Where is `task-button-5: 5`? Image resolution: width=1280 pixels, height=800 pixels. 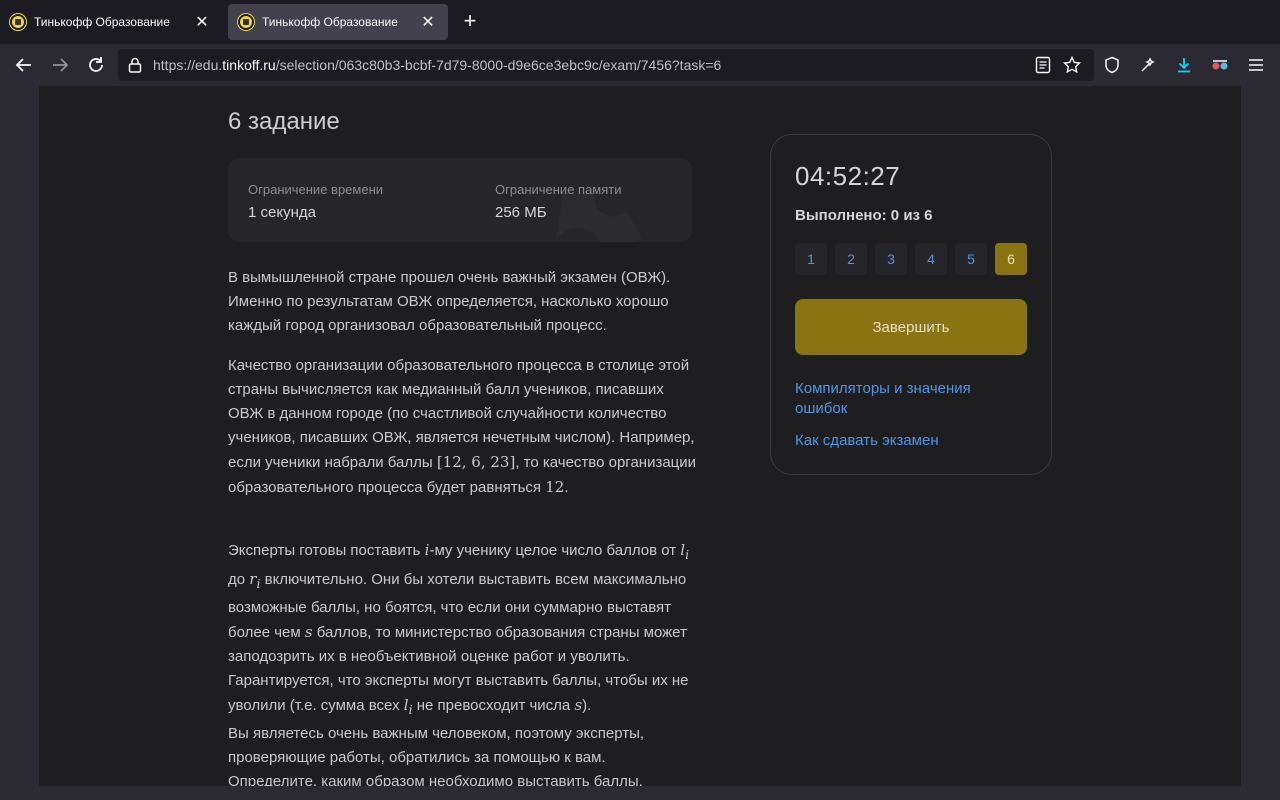
task-button-5: 5 is located at coordinates (971, 259).